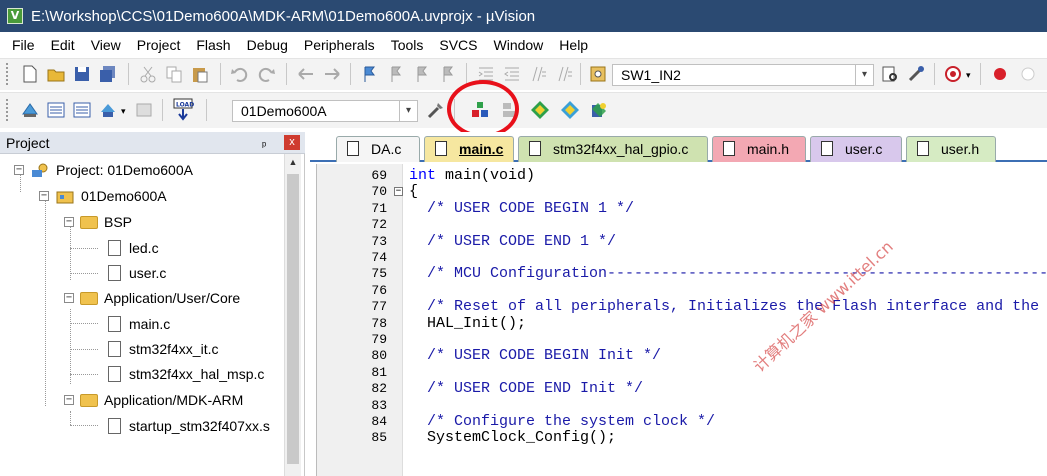 The image size is (1047, 476). I want to click on target-options-icon, so click(436, 110).